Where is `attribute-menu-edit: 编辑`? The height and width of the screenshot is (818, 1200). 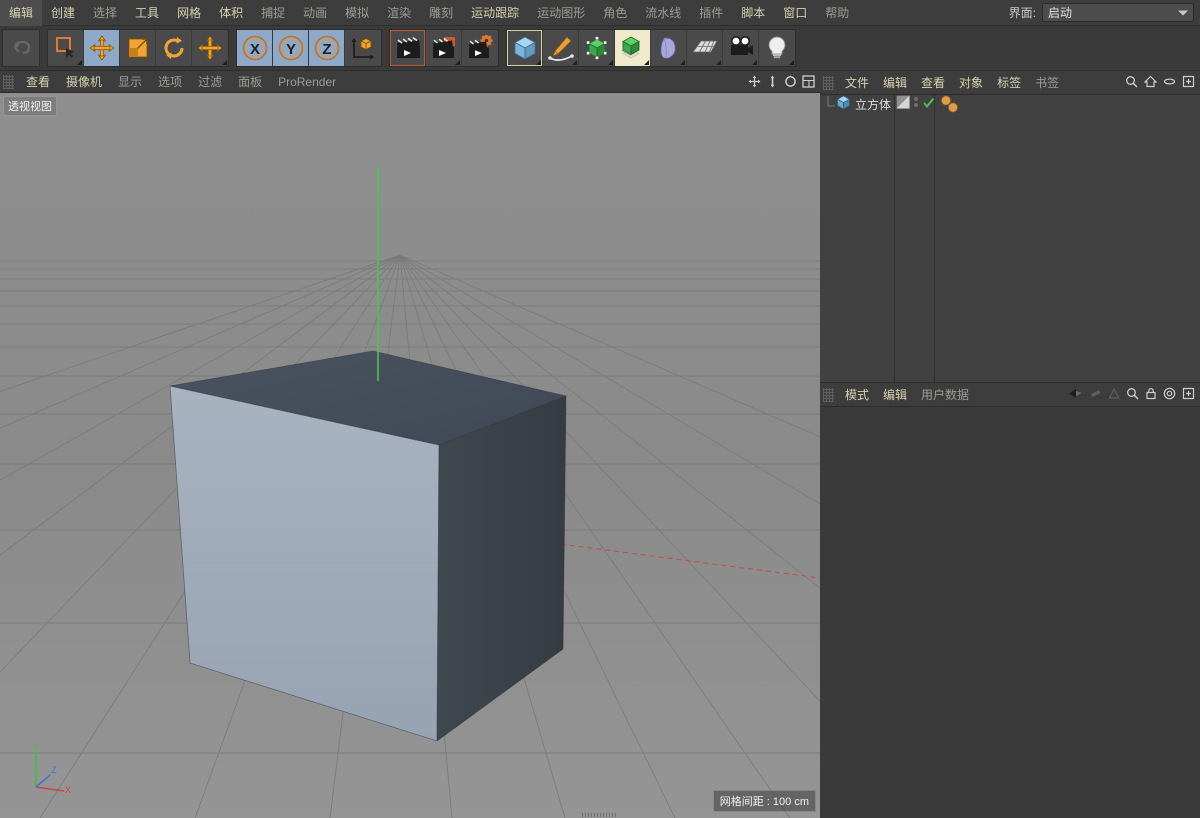 attribute-menu-edit: 编辑 is located at coordinates (895, 395).